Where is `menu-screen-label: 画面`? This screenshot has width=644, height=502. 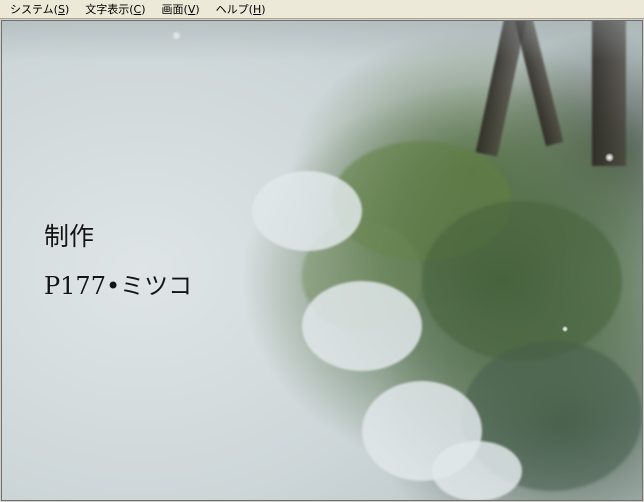
menu-screen-label: 画面 is located at coordinates (172, 9).